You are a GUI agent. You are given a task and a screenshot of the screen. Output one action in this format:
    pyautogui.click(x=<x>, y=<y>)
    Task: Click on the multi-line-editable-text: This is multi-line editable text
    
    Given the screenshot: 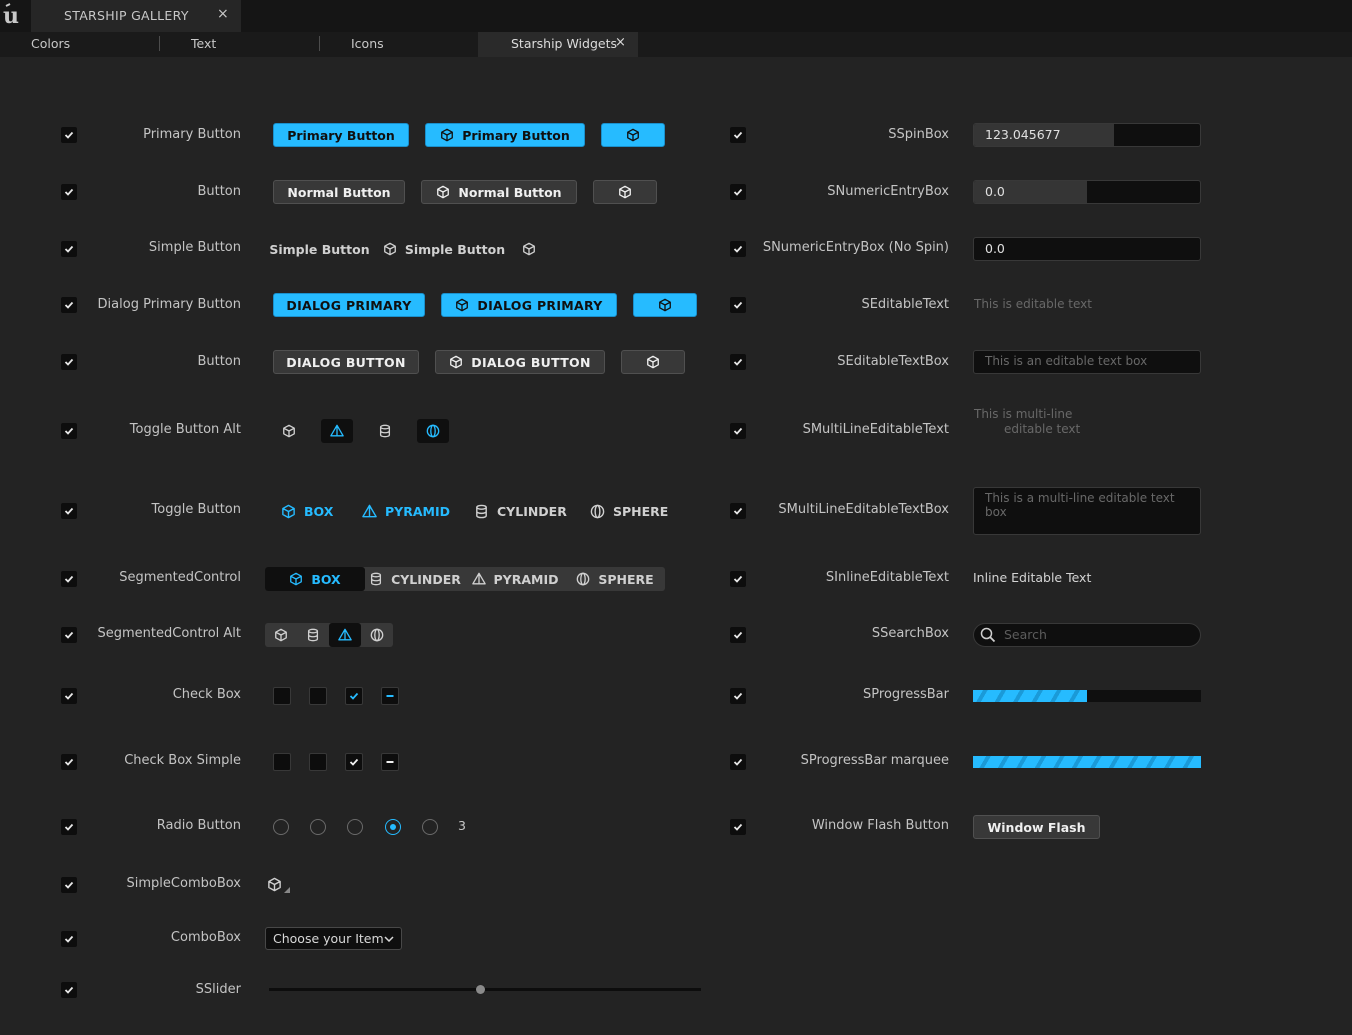 What is the action you would take?
    pyautogui.click(x=1027, y=422)
    